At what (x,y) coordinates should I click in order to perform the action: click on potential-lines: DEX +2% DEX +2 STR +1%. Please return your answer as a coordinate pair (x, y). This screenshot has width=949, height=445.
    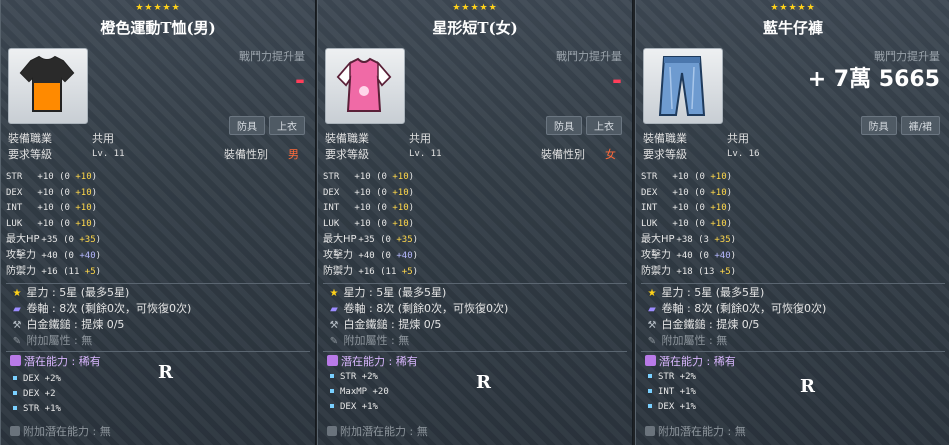
    Looking at the image, I should click on (37, 394).